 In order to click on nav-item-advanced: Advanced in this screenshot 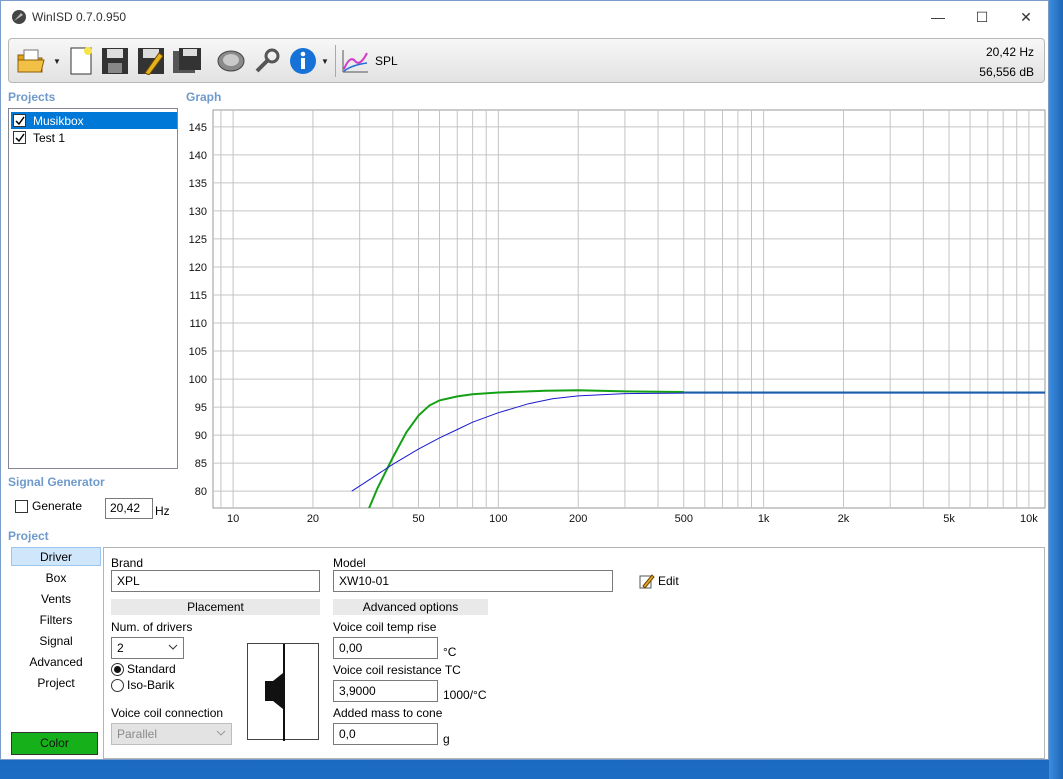, I will do `click(56, 662)`.